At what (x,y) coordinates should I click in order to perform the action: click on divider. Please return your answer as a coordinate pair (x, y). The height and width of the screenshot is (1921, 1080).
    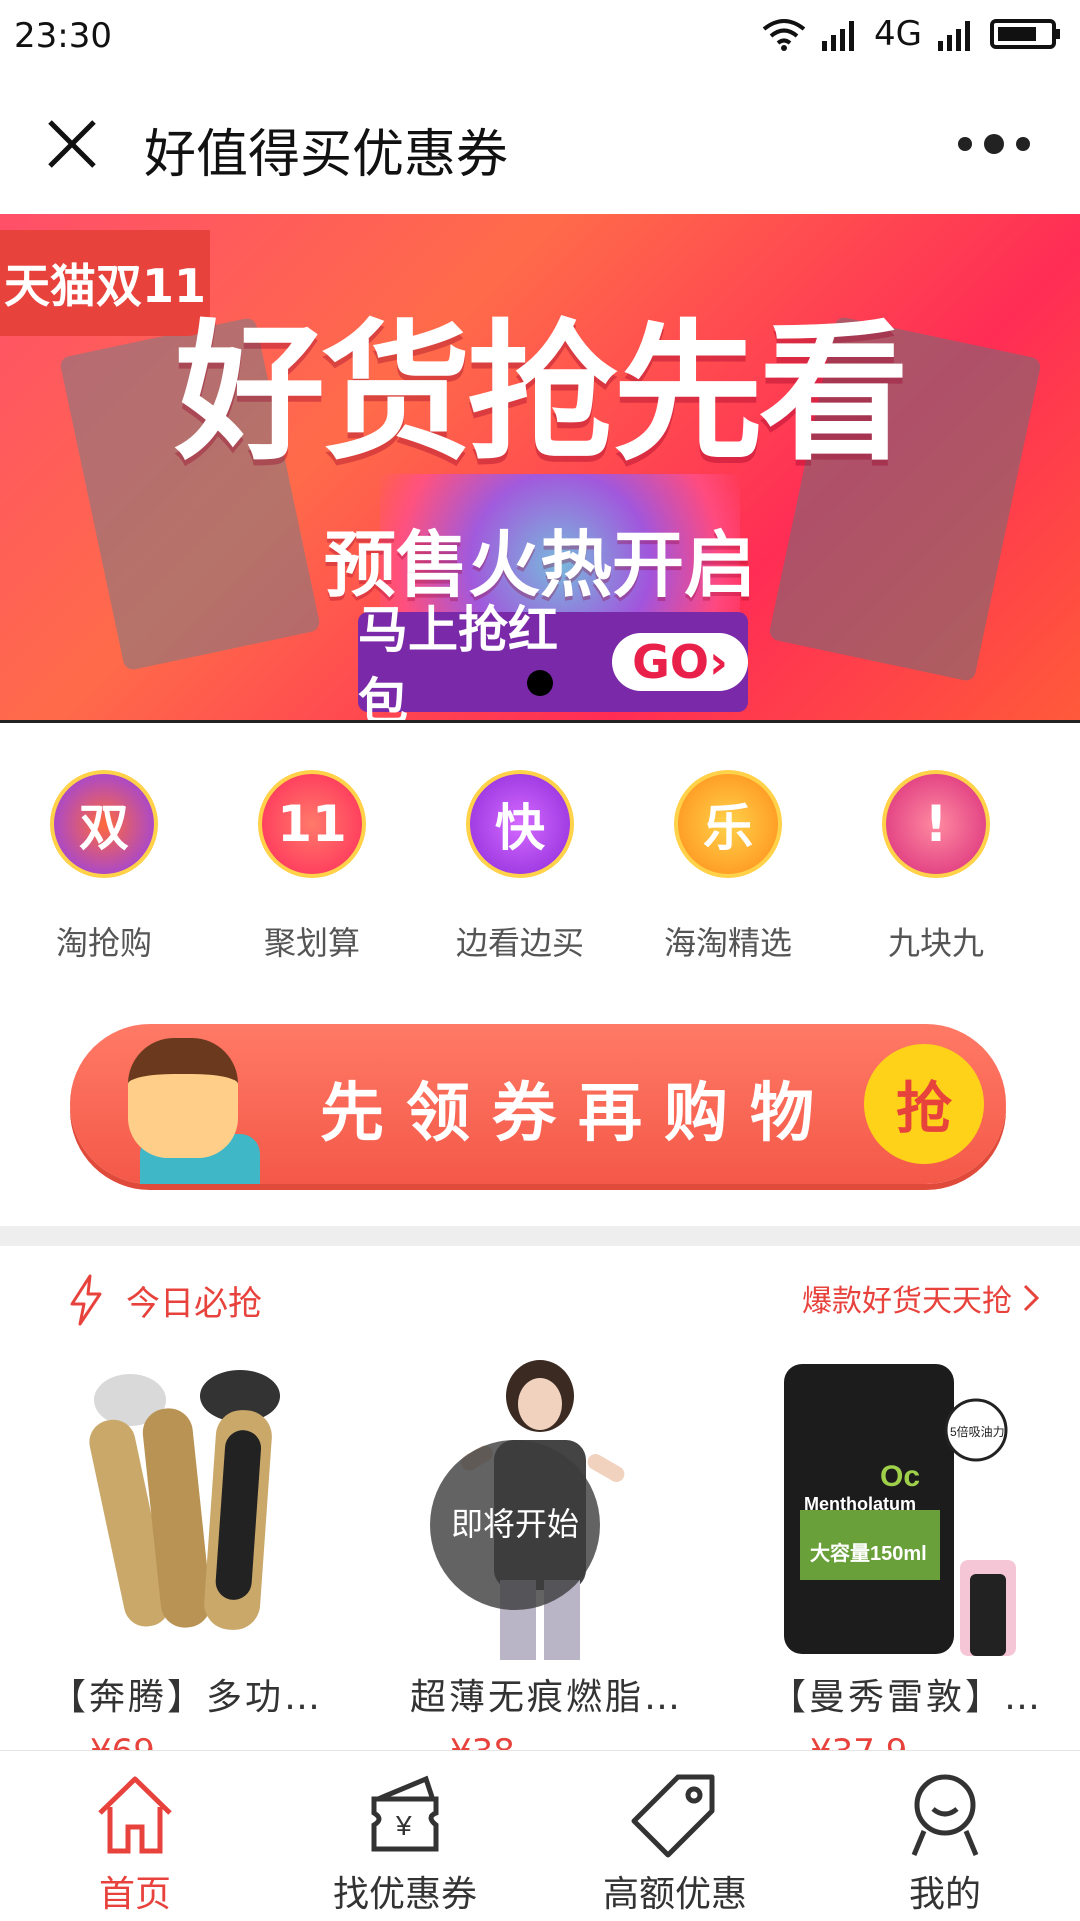
    Looking at the image, I should click on (540, 721).